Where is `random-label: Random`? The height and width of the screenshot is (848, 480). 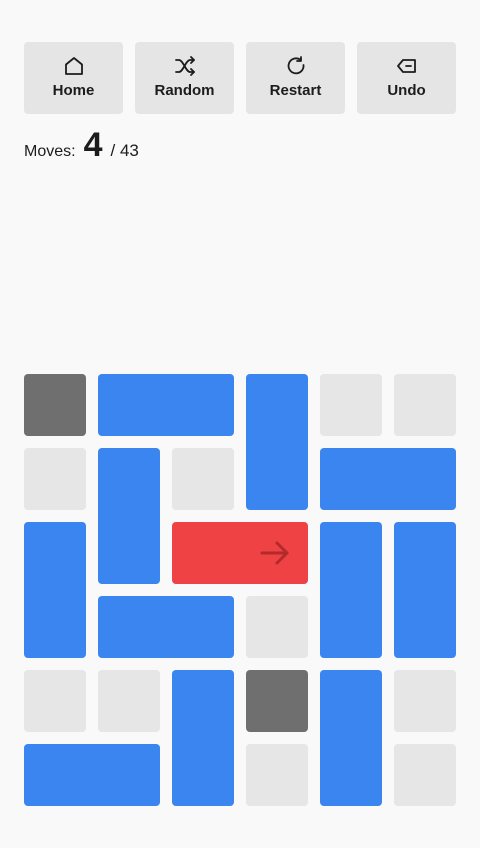 random-label: Random is located at coordinates (184, 90).